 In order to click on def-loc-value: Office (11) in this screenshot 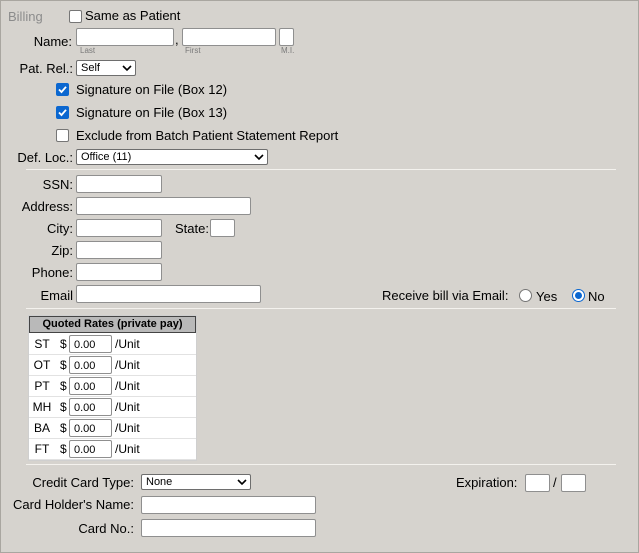, I will do `click(106, 157)`.